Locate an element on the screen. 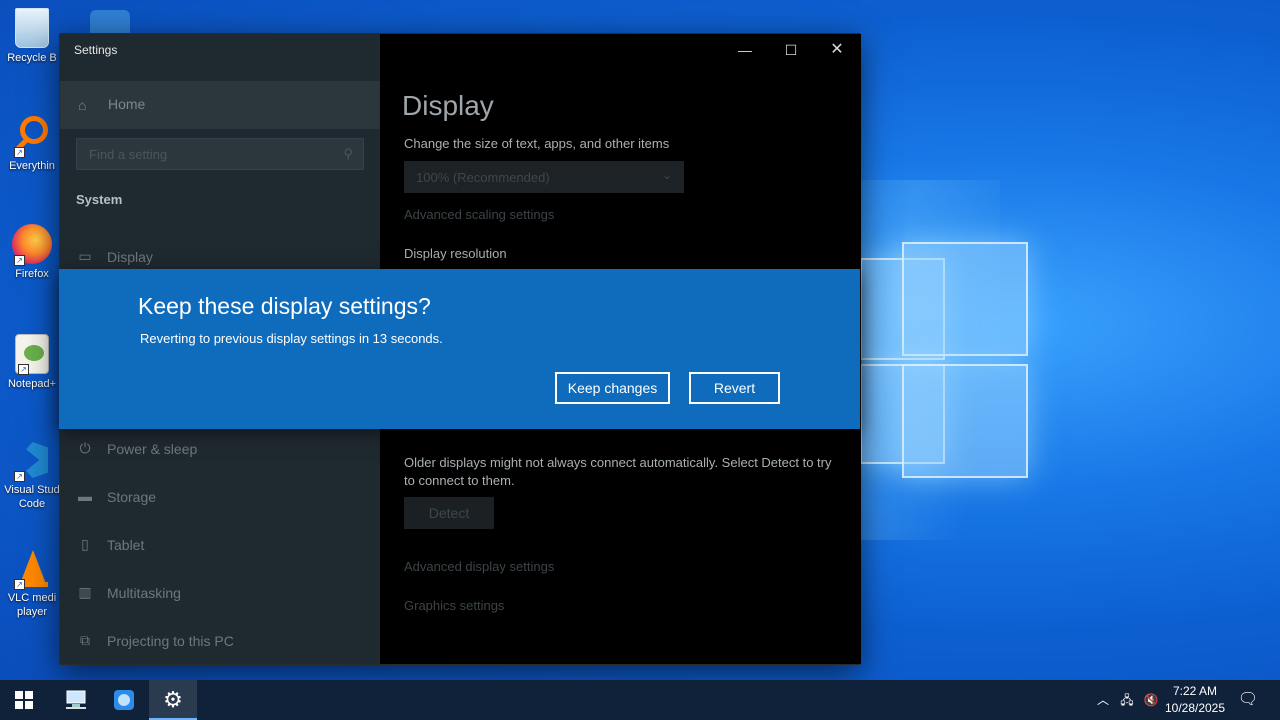 Image resolution: width=1280 pixels, height=720 pixels. sidebar-item-label: Power & sleep is located at coordinates (152, 449).